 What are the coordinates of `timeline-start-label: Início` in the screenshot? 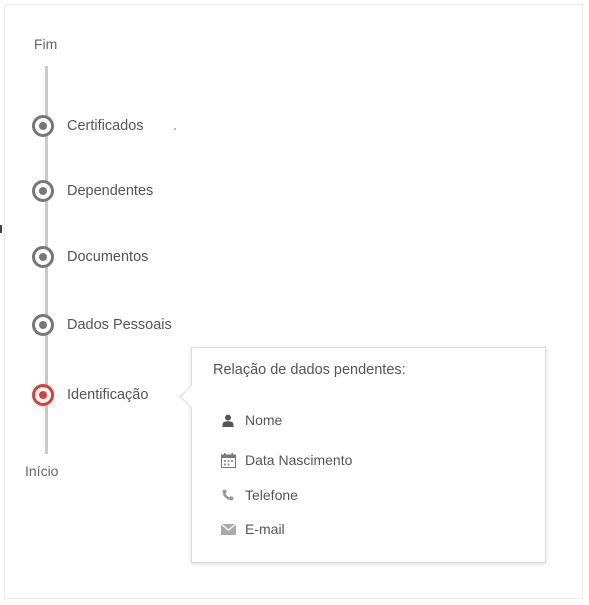 It's located at (42, 471).